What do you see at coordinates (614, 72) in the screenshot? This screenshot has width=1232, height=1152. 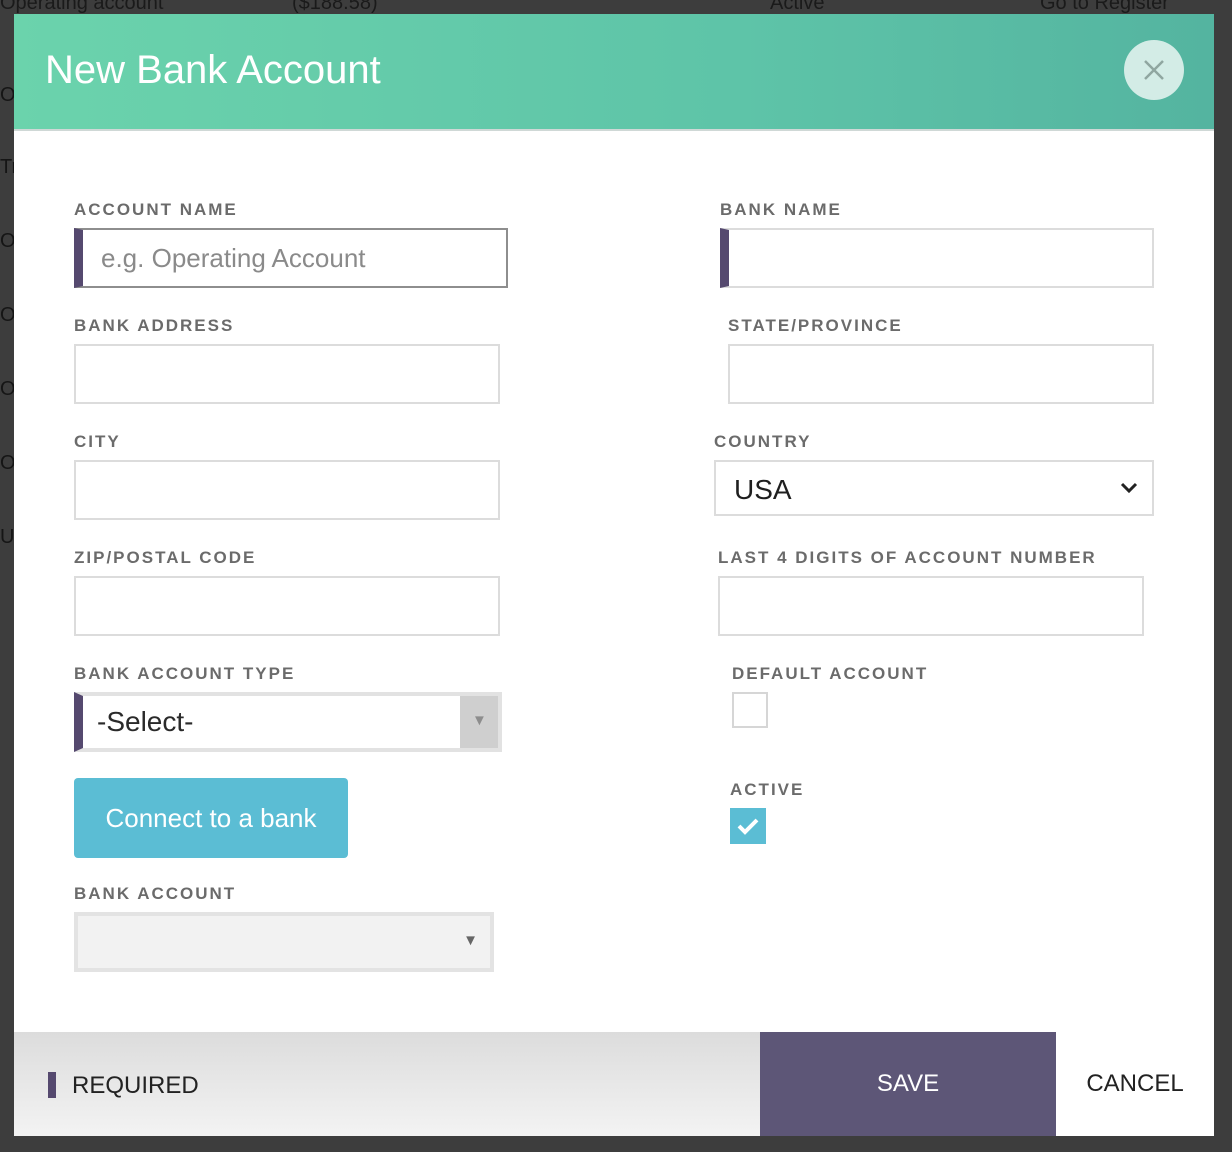 I see `modal-header: New Bank Account` at bounding box center [614, 72].